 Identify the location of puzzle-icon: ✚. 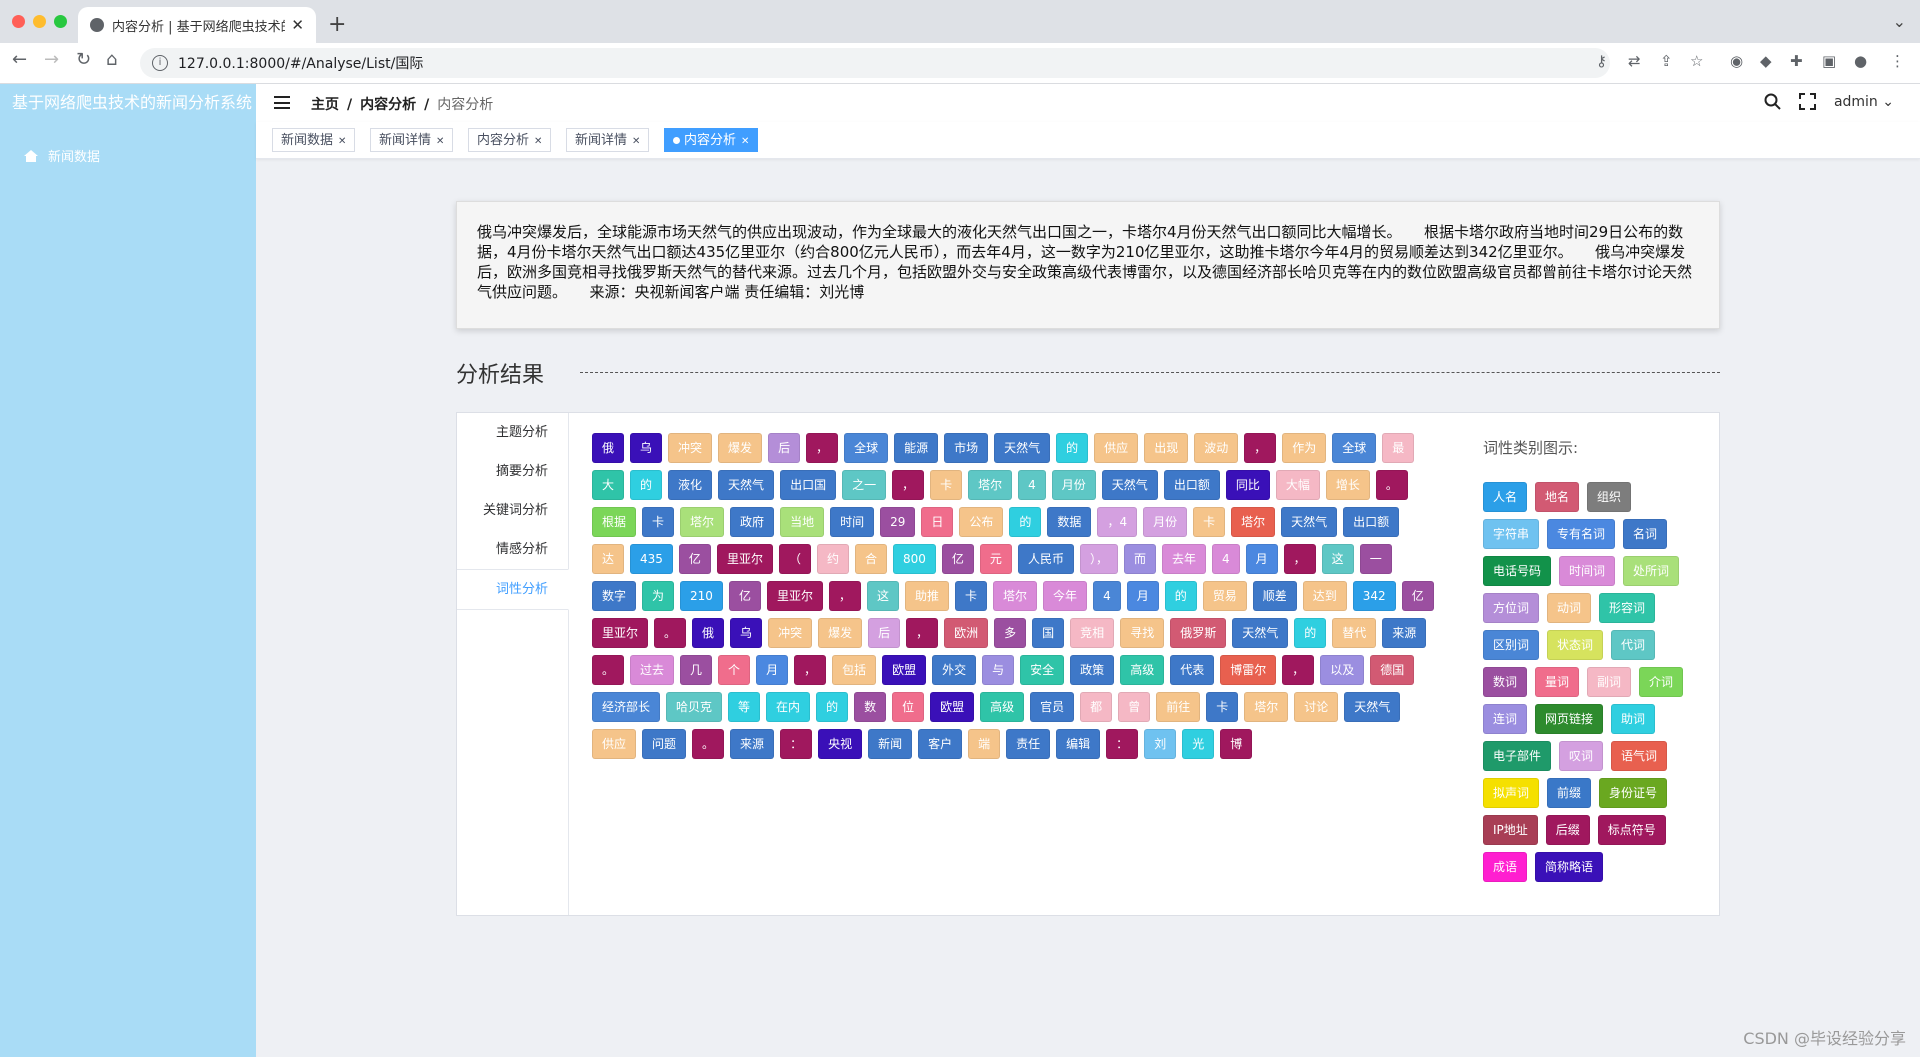
(1796, 61).